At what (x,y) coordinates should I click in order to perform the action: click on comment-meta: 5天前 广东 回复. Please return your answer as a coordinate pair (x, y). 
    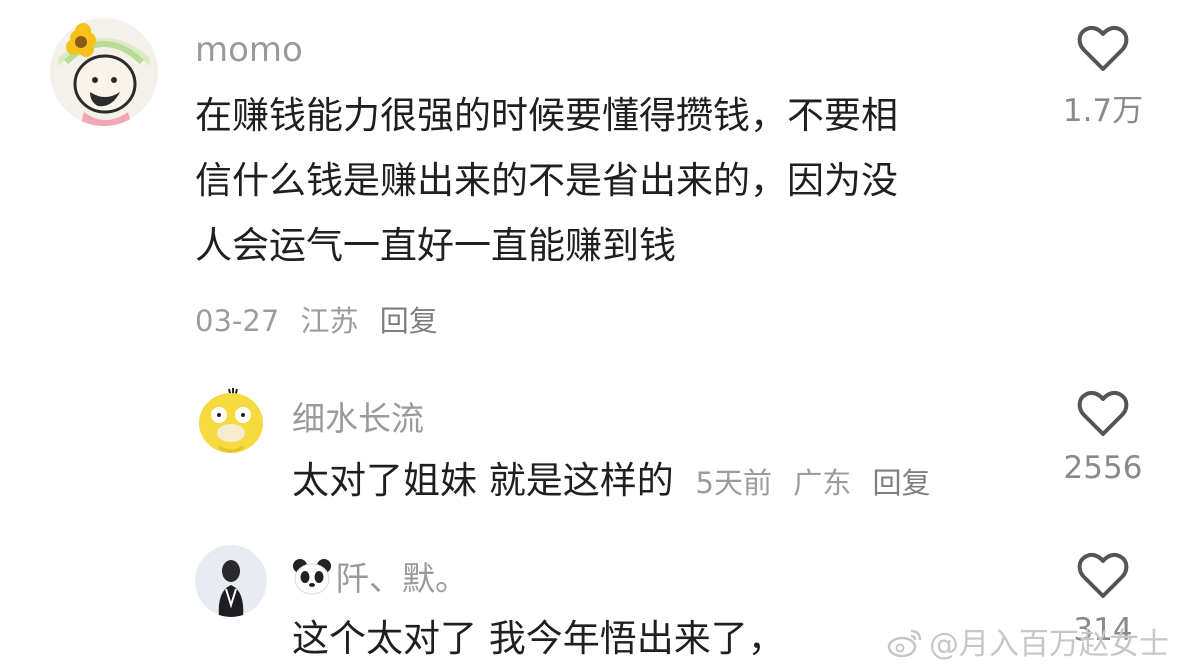
    Looking at the image, I should click on (819, 483).